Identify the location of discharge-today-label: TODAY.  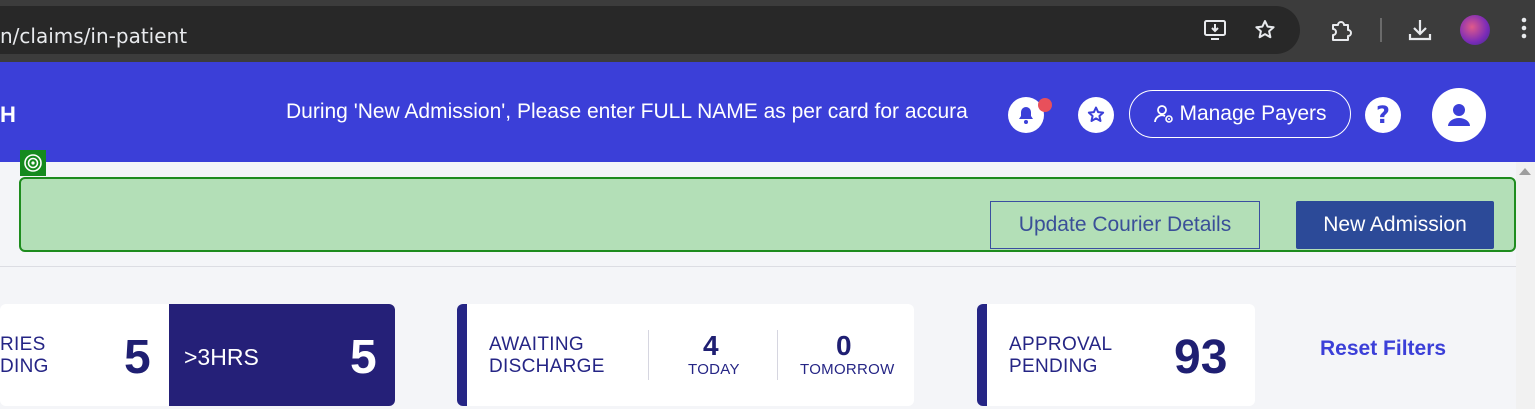
(714, 369).